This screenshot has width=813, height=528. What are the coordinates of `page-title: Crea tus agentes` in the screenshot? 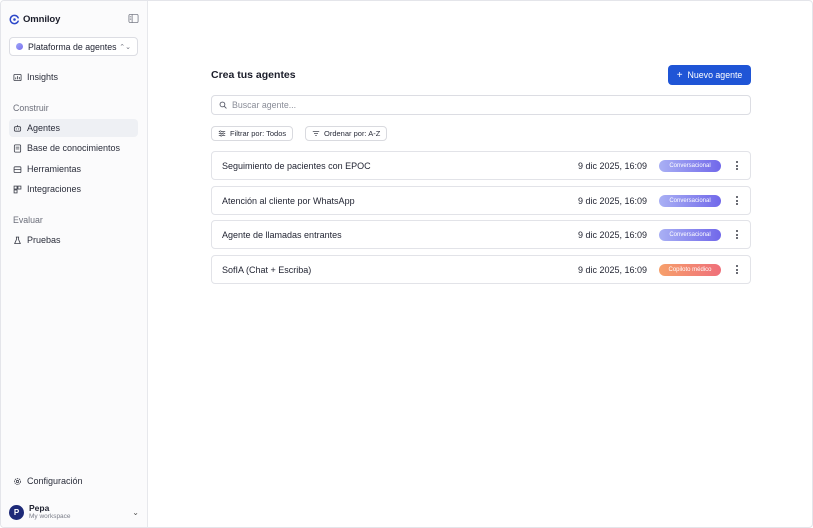 It's located at (253, 75).